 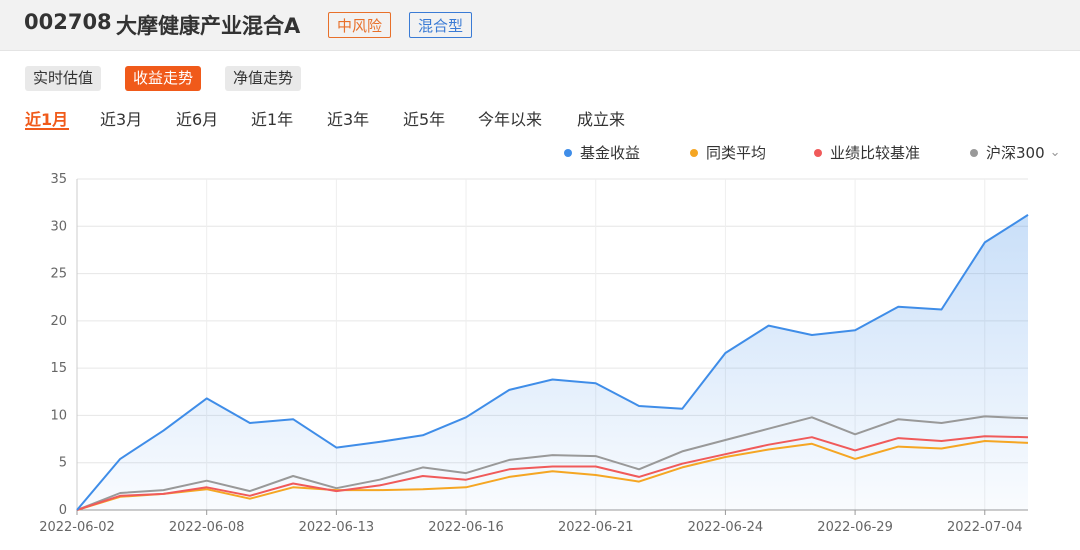 What do you see at coordinates (58, 368) in the screenshot?
I see `y-tick-label: 15` at bounding box center [58, 368].